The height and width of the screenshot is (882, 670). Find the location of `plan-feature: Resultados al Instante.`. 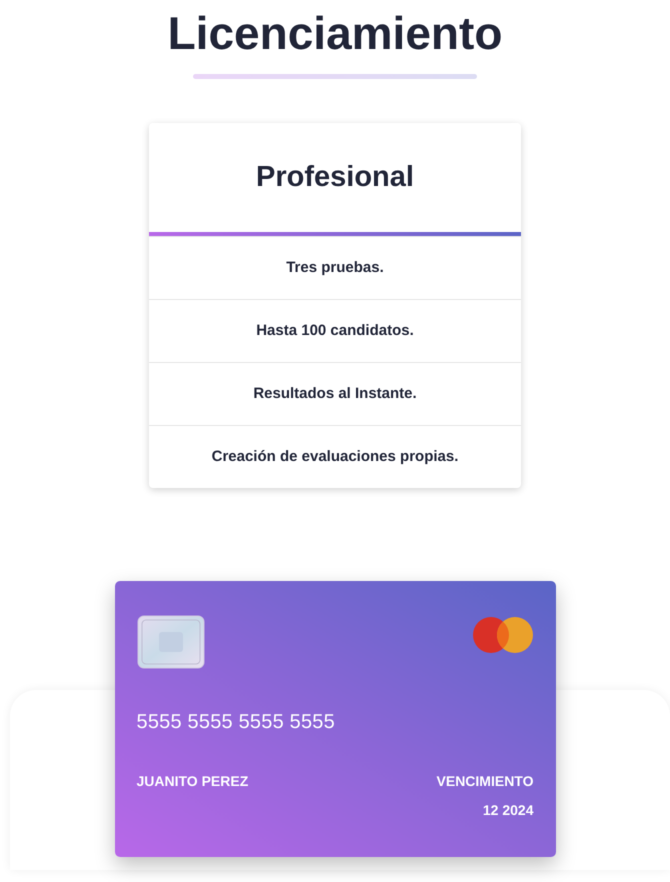

plan-feature: Resultados al Instante. is located at coordinates (335, 393).